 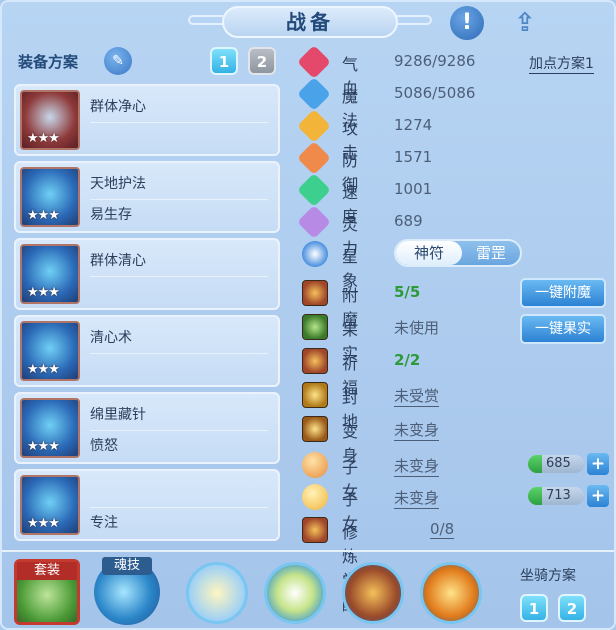 What do you see at coordinates (315, 361) in the screenshot?
I see `blessing-icon` at bounding box center [315, 361].